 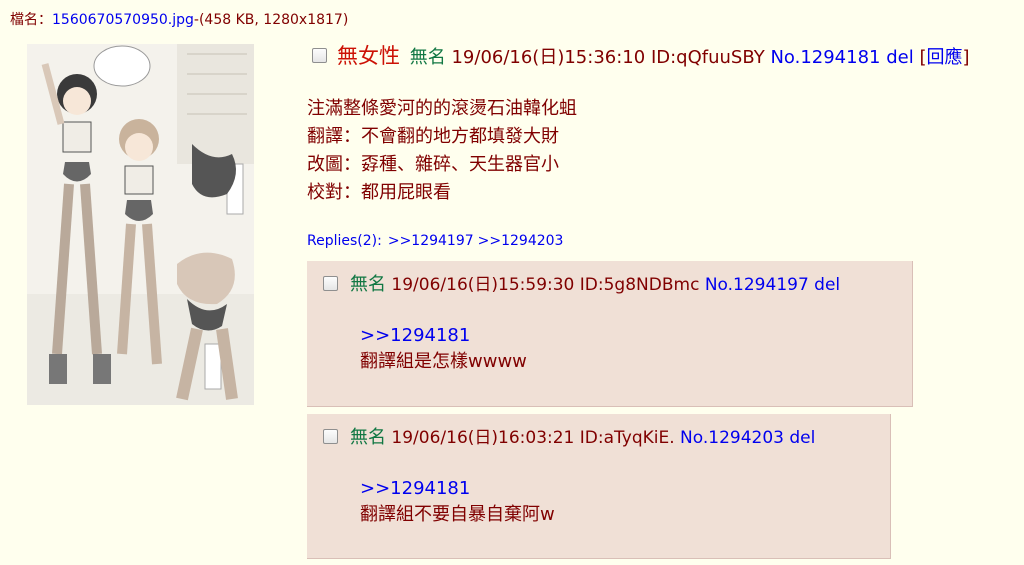 I want to click on post-number-link: No.1294197, so click(x=757, y=285).